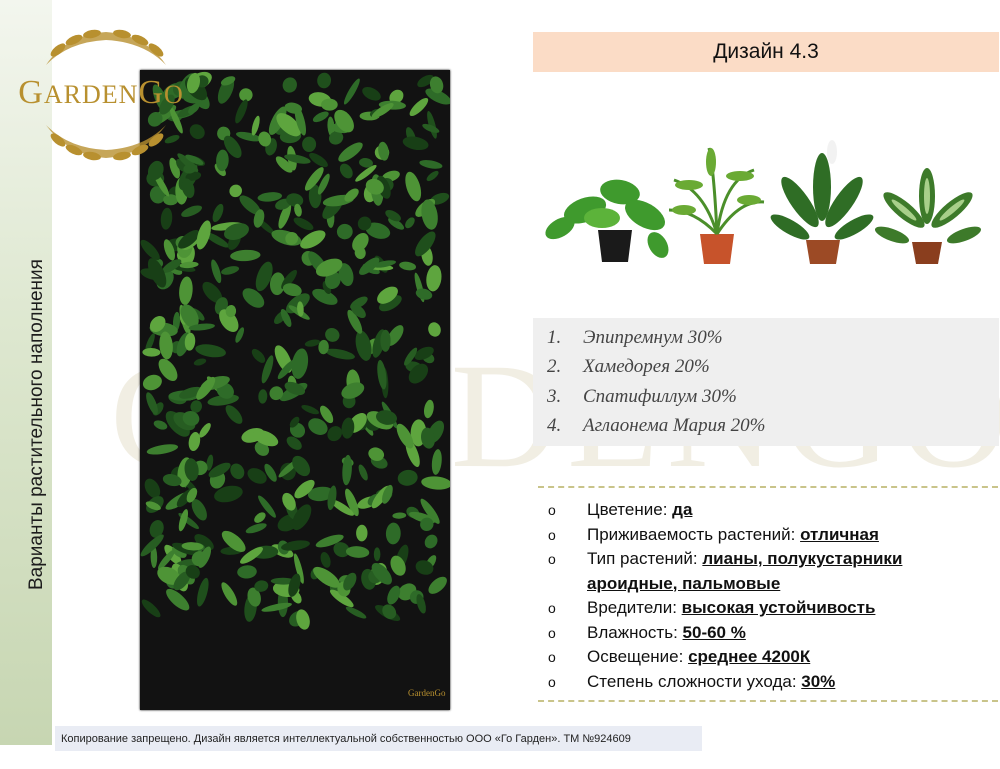 The height and width of the screenshot is (769, 1000). What do you see at coordinates (607, 220) in the screenshot?
I see `epipremnum-plant-icon` at bounding box center [607, 220].